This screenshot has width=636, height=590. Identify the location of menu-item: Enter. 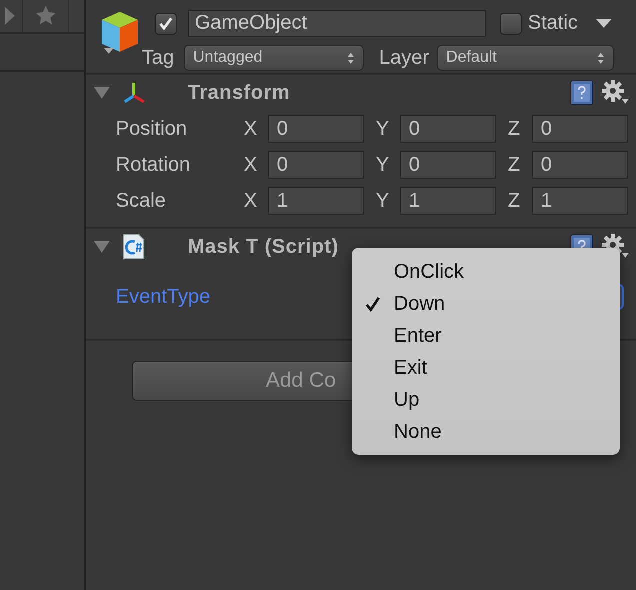
(486, 336).